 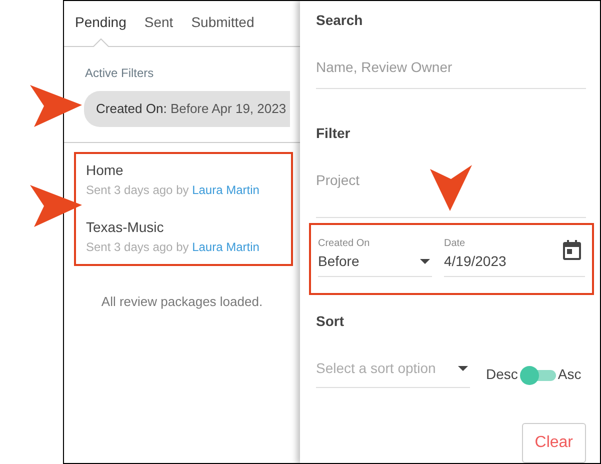 What do you see at coordinates (503, 254) in the screenshot?
I see `date-field: Date 4/19/2023` at bounding box center [503, 254].